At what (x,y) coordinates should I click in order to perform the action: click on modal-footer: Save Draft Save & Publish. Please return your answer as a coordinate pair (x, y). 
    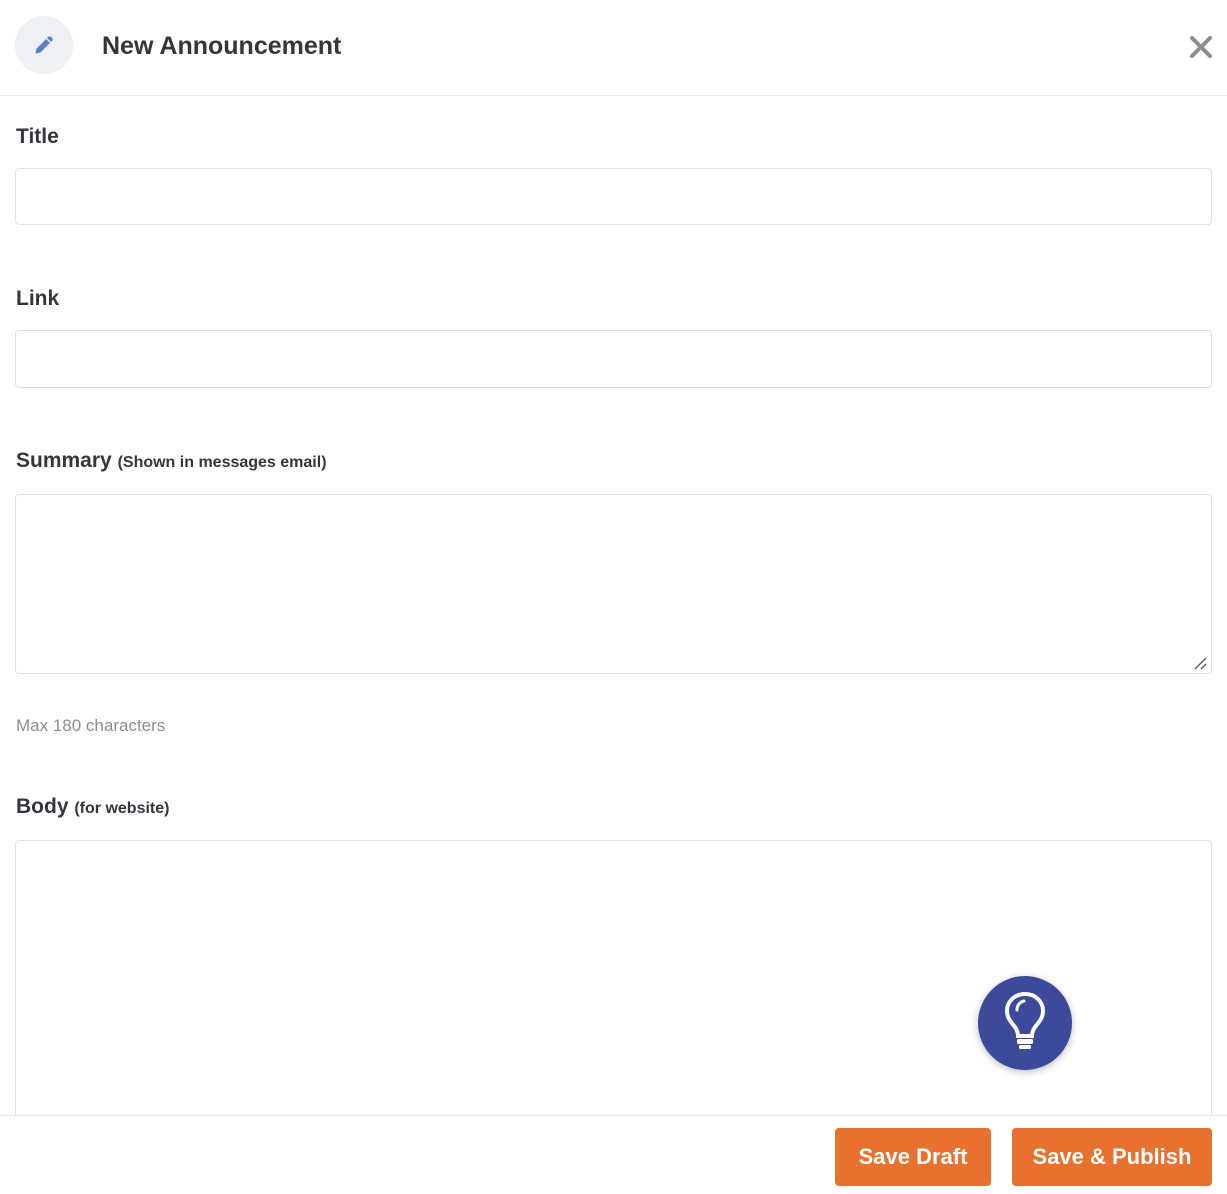
    Looking at the image, I should click on (613, 1154).